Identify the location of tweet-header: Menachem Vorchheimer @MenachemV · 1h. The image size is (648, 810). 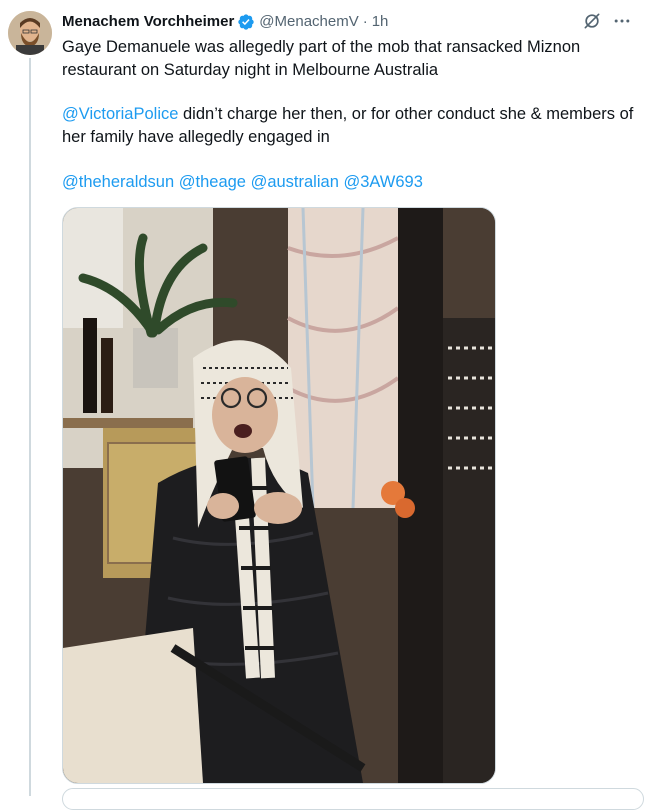
(347, 22).